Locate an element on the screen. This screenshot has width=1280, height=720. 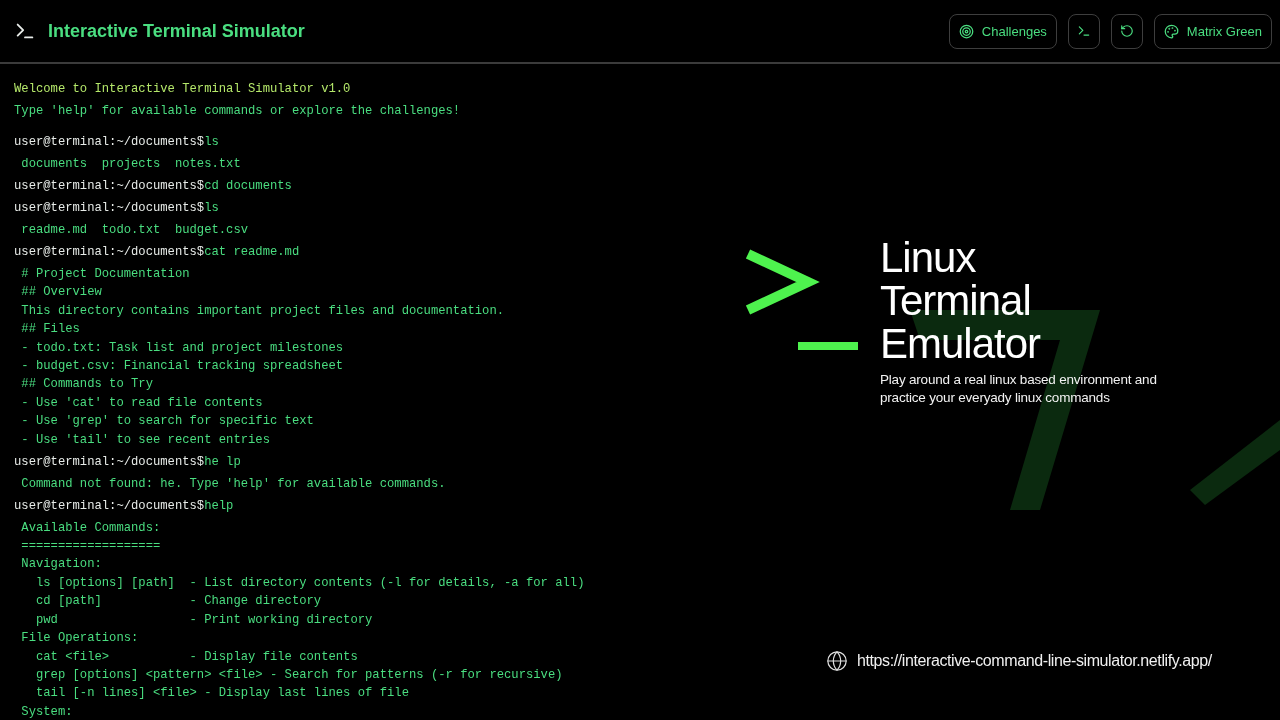
output-line: System: is located at coordinates (46, 711).